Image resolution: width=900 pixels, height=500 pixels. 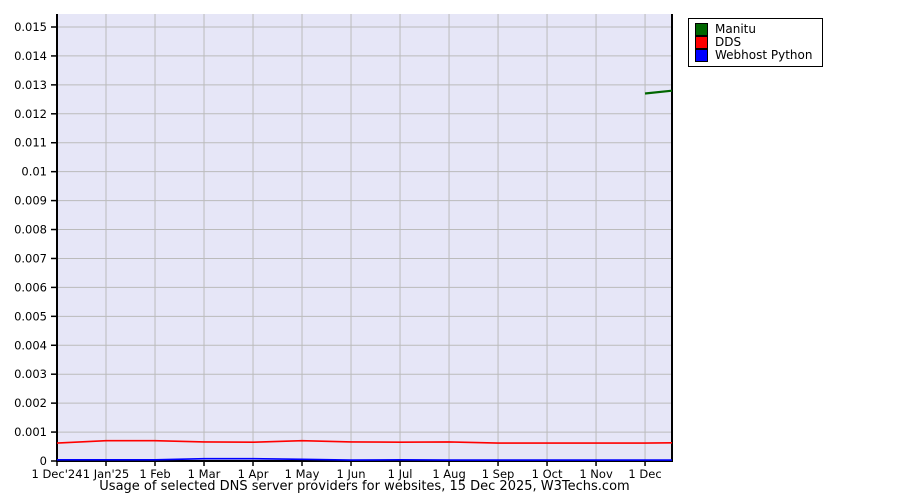 What do you see at coordinates (30, 114) in the screenshot?
I see `y-tick-label: 0.012` at bounding box center [30, 114].